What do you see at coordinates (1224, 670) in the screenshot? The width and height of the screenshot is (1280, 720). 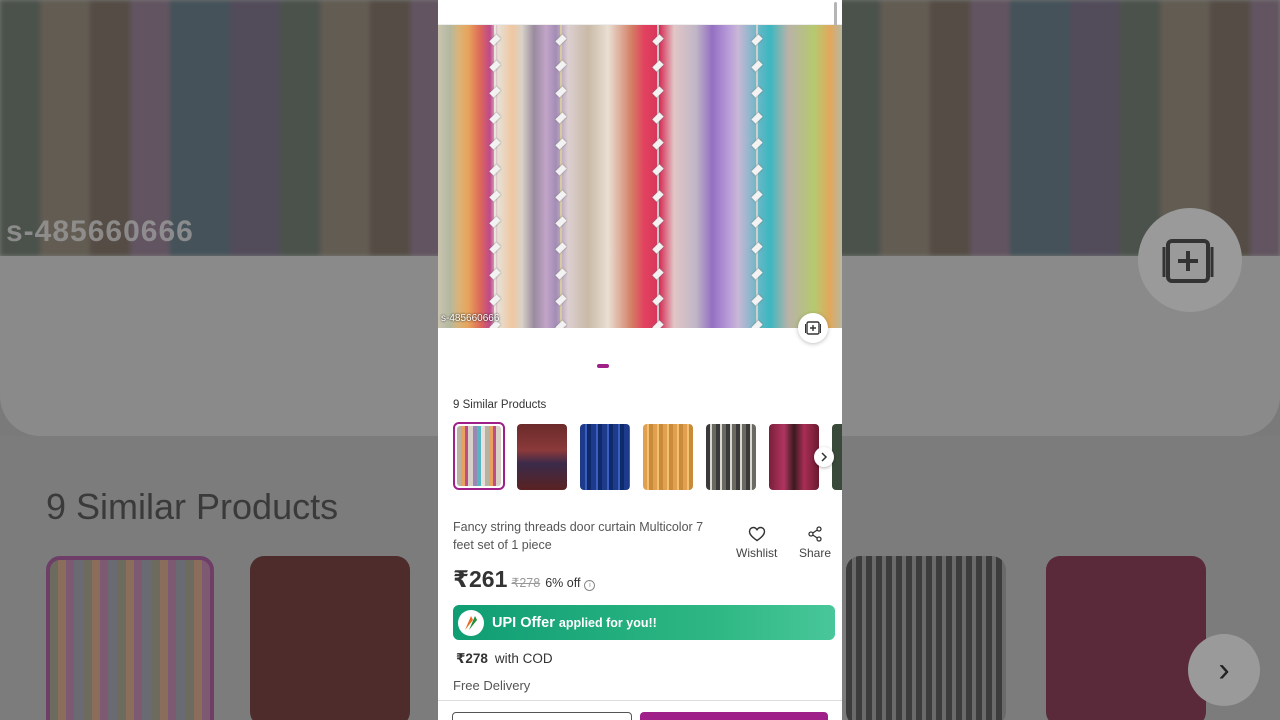 I see `background-next-arrow: ›` at bounding box center [1224, 670].